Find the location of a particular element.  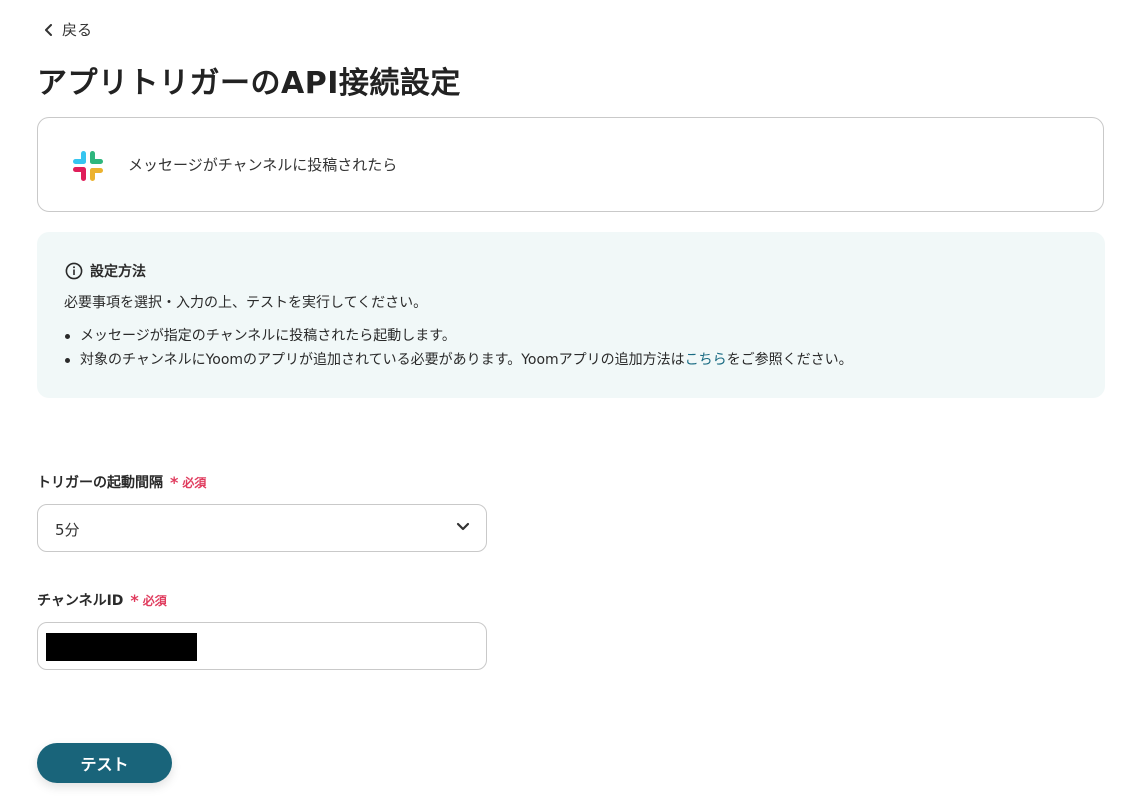

slack-logo-icon is located at coordinates (88, 166).